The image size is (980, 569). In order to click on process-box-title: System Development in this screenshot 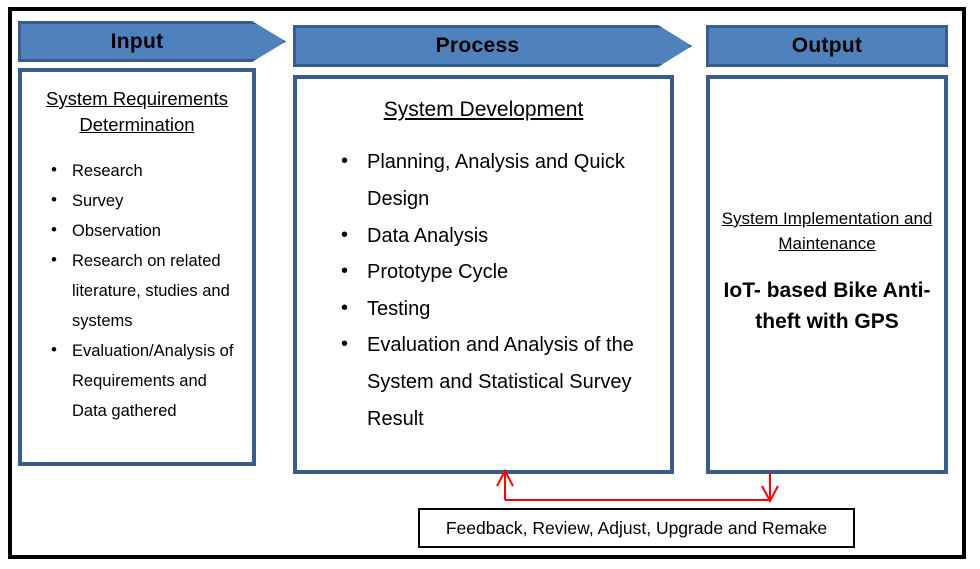, I will do `click(483, 109)`.